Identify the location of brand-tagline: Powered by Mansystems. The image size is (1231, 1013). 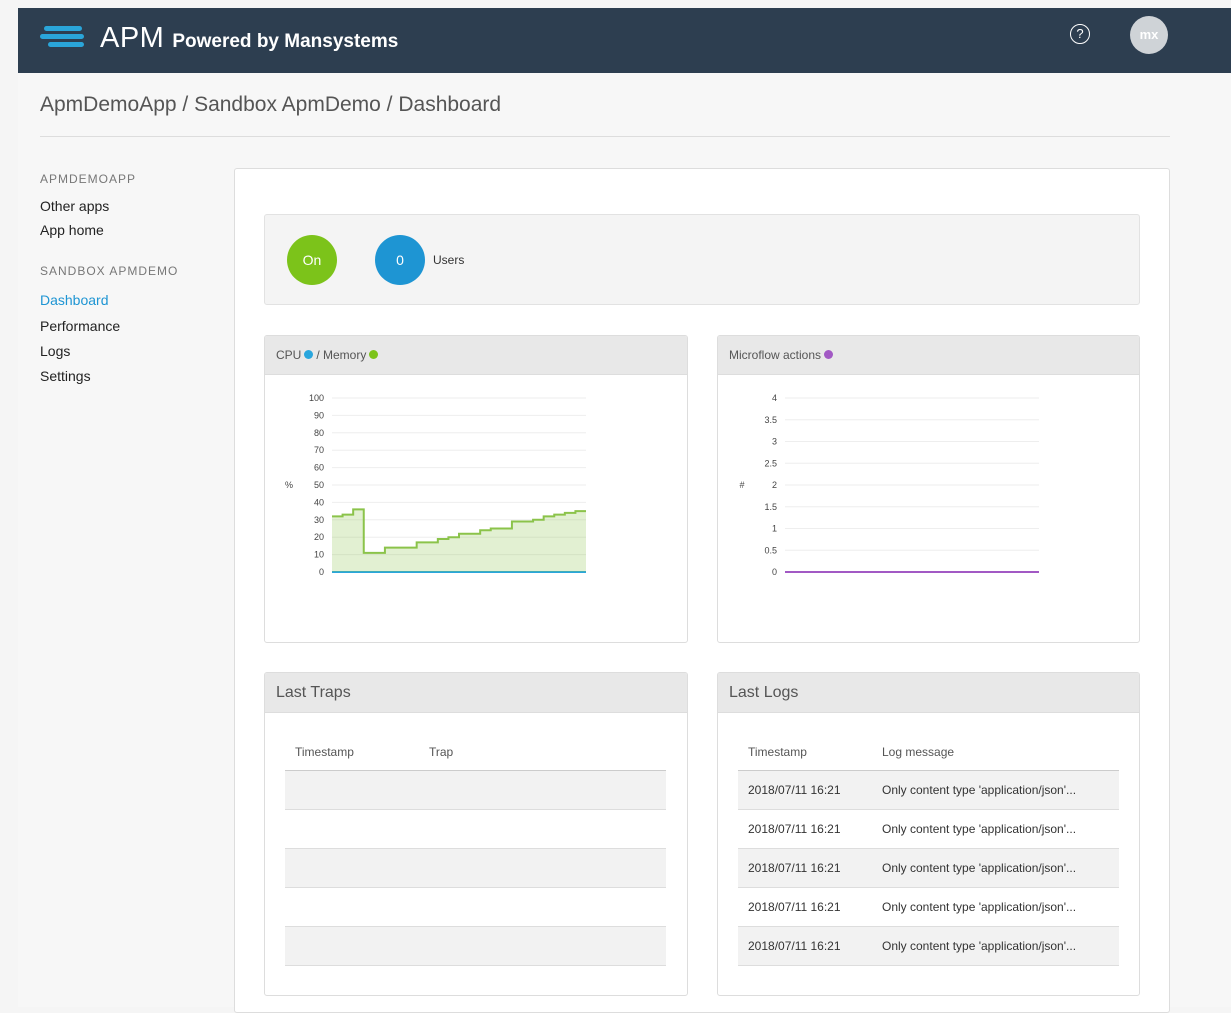
(285, 41).